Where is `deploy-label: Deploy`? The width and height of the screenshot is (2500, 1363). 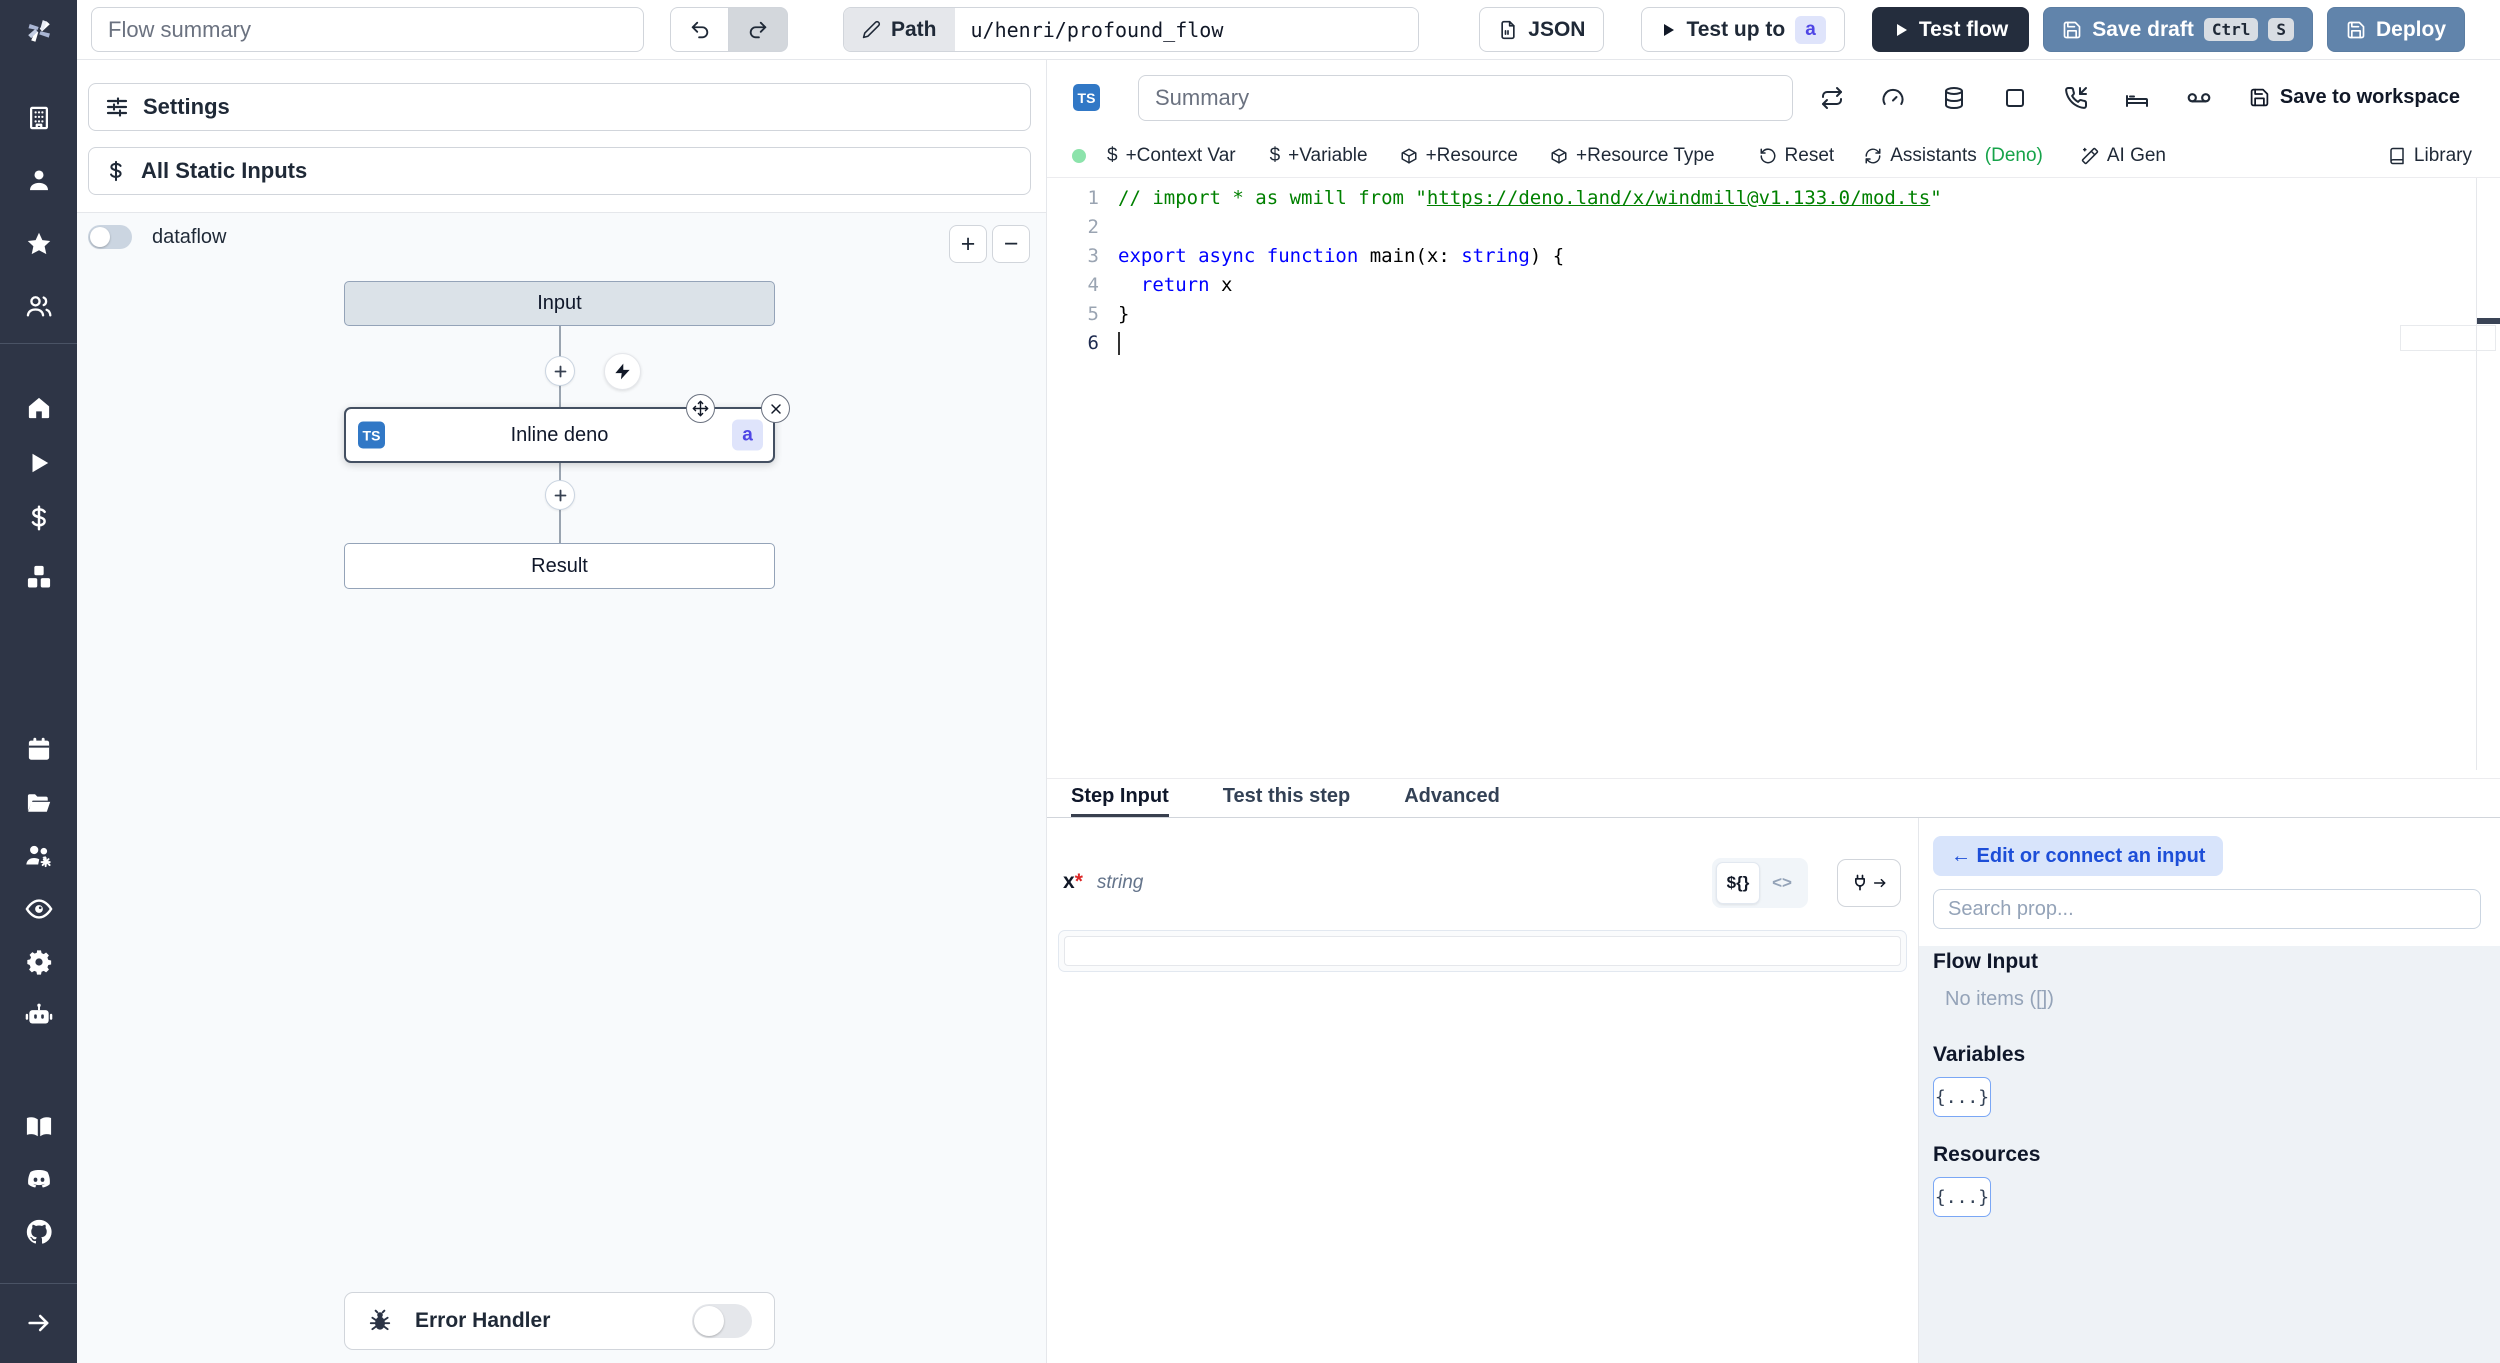
deploy-label: Deploy is located at coordinates (2410, 29).